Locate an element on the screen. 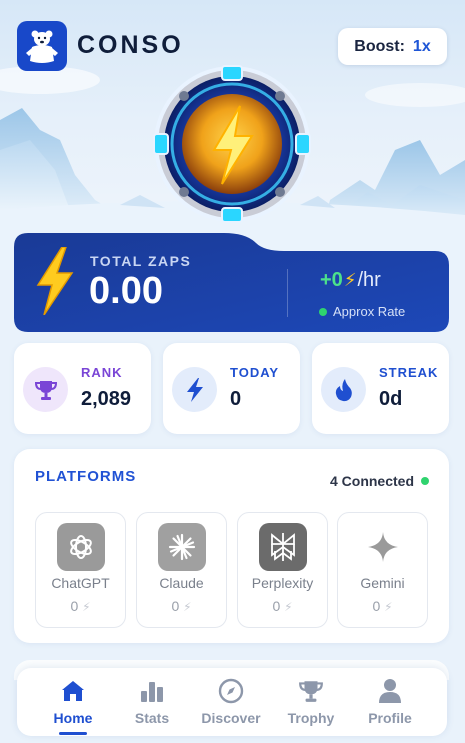 This screenshot has height=743, width=465. nav-label: Home is located at coordinates (73, 718).